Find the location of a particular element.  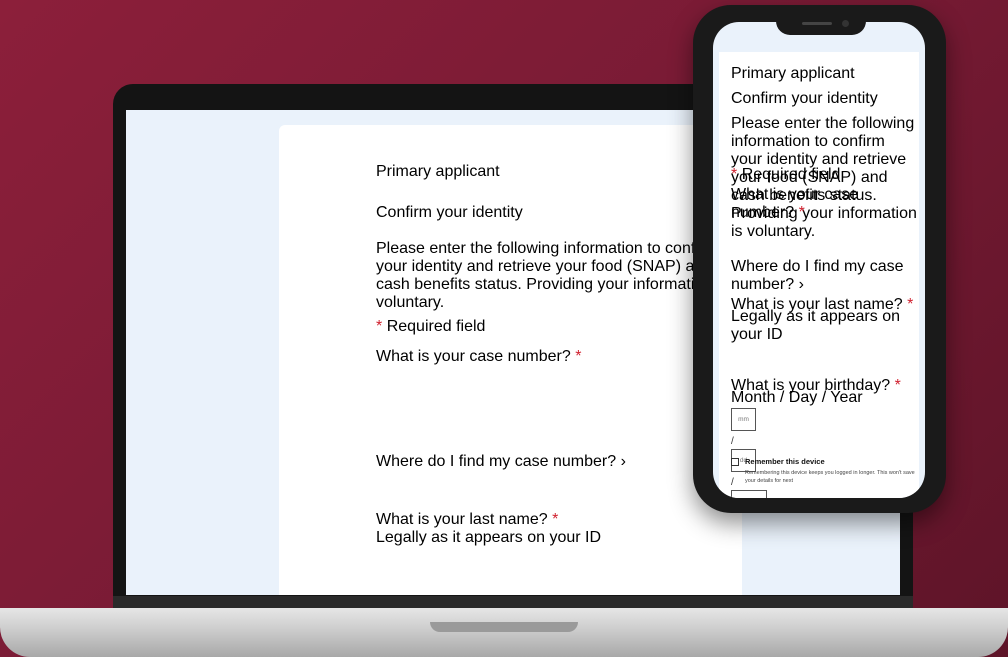

section-eyebrow: Primary applicant is located at coordinates (438, 171).